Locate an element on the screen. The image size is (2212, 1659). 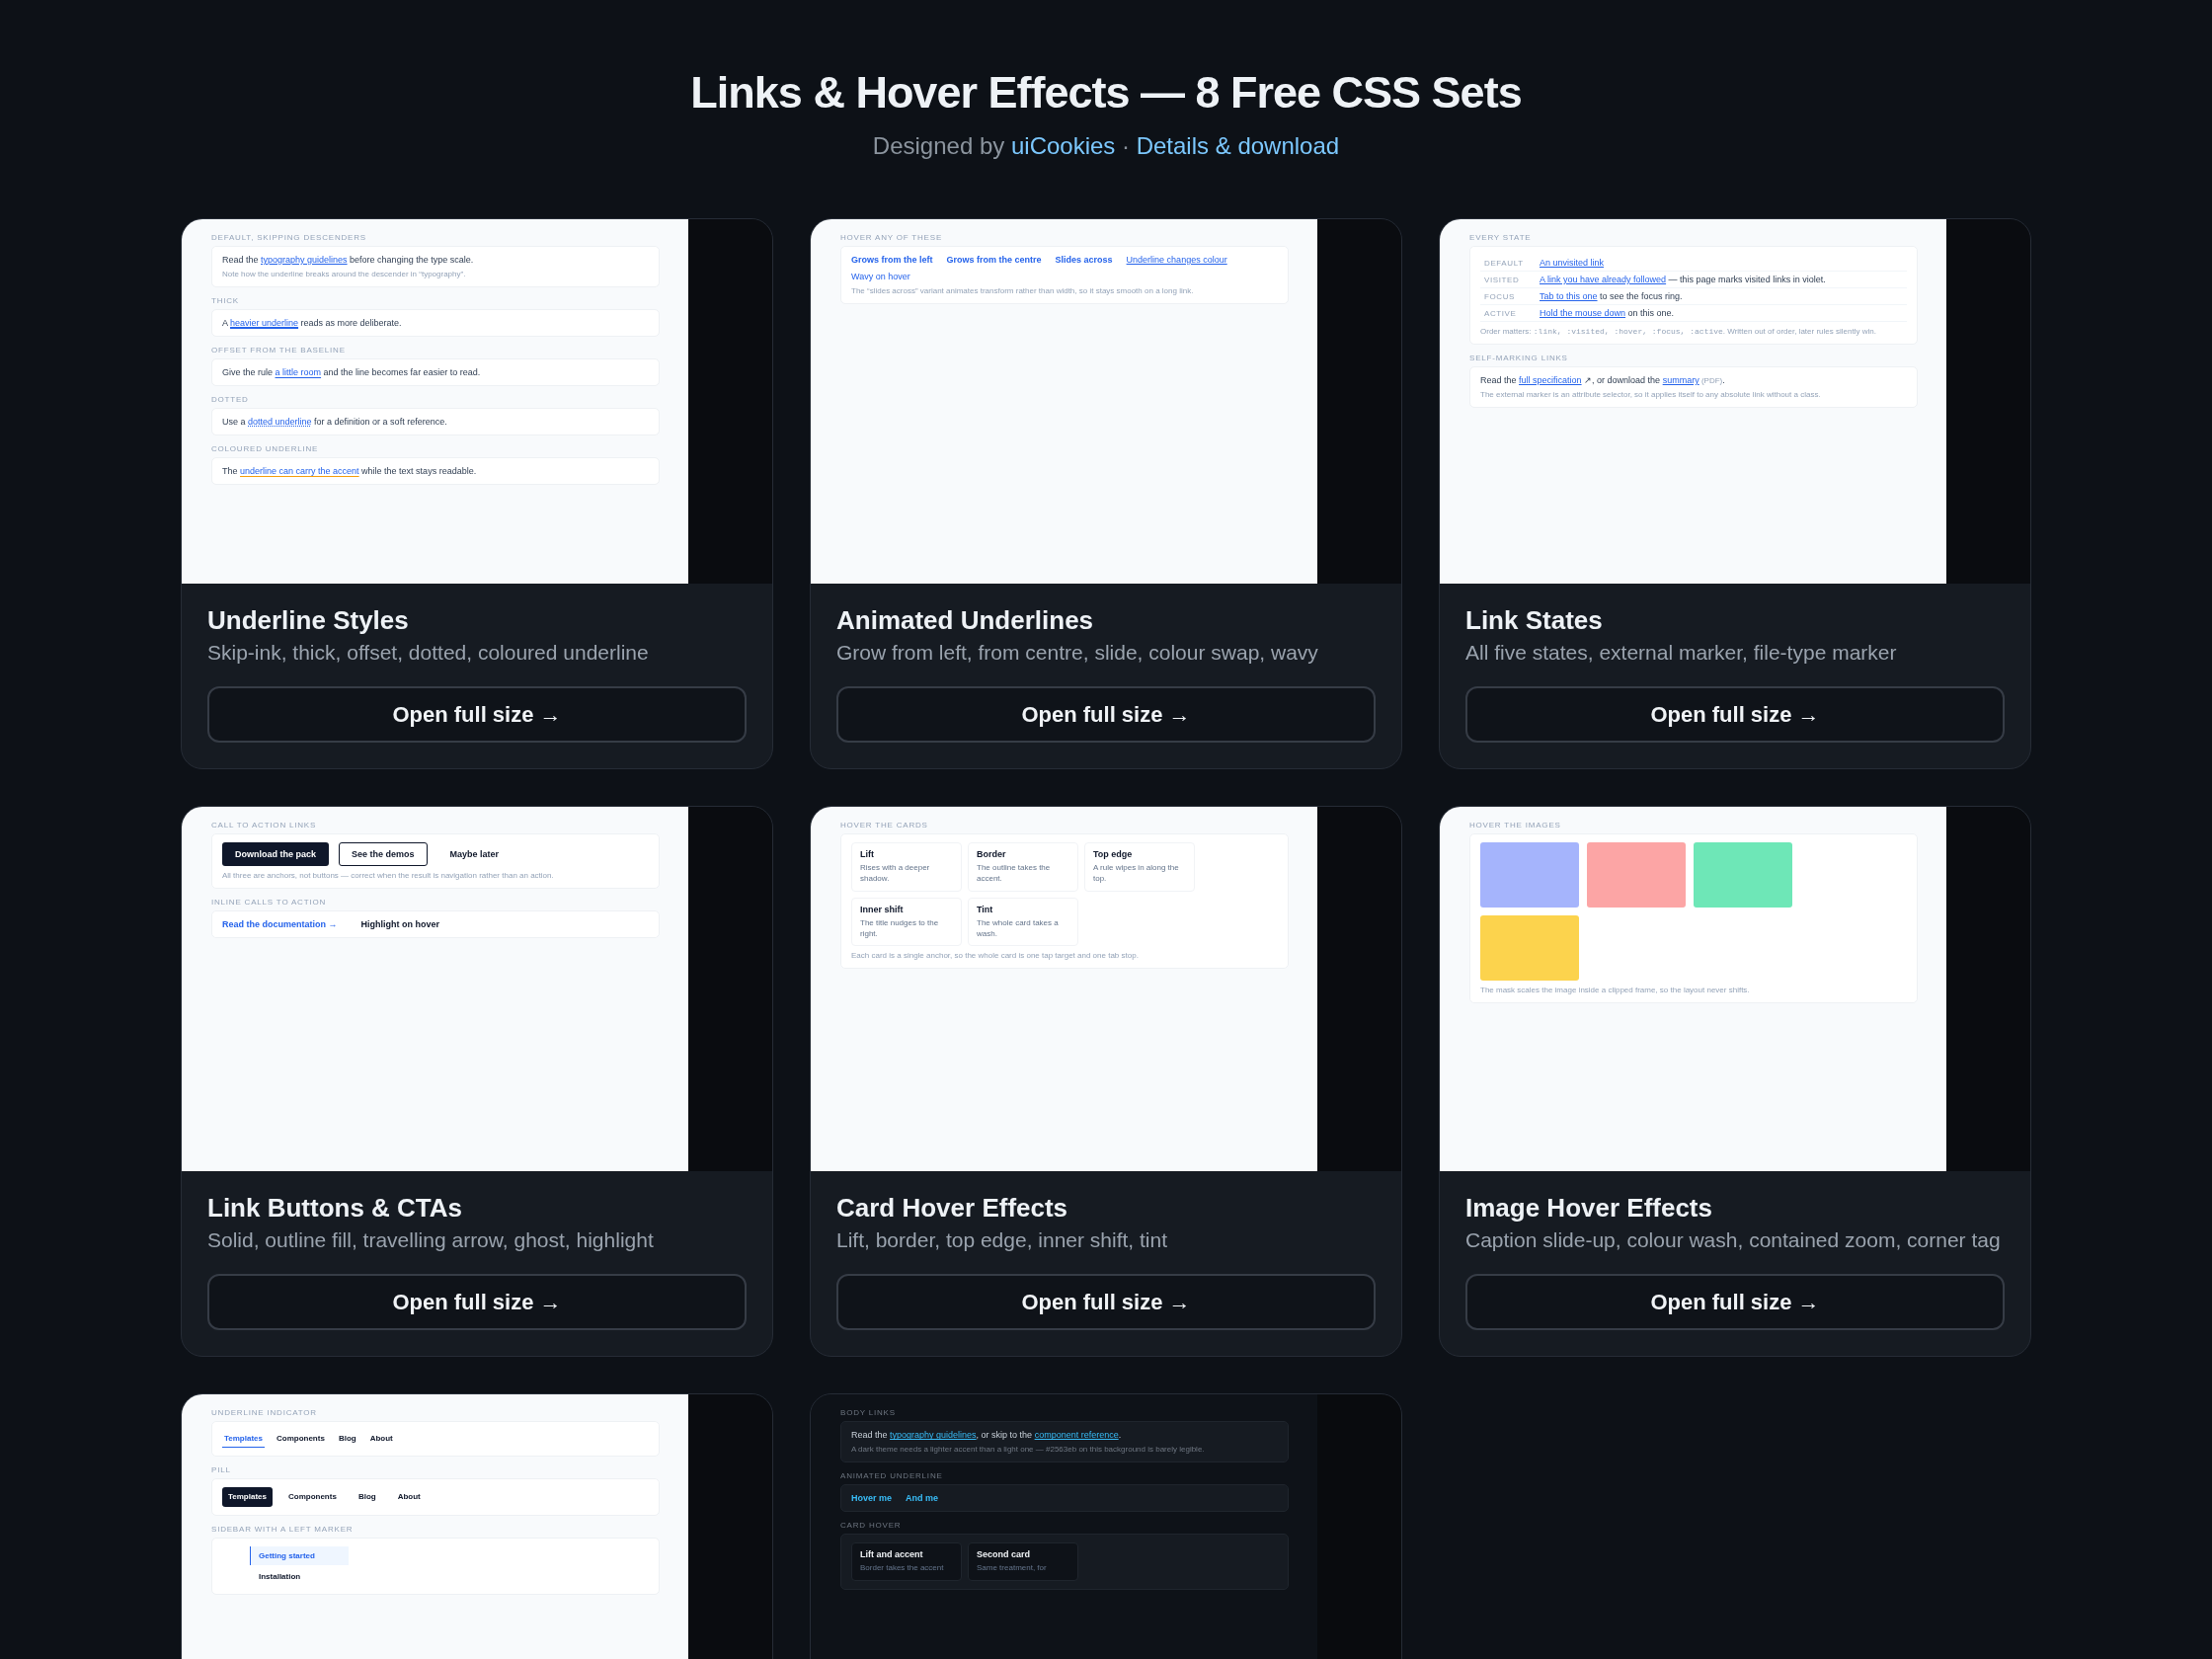
card-description: Skip-ink, thick, offset, dotted, coloured underline is located at coordinates (429, 653).